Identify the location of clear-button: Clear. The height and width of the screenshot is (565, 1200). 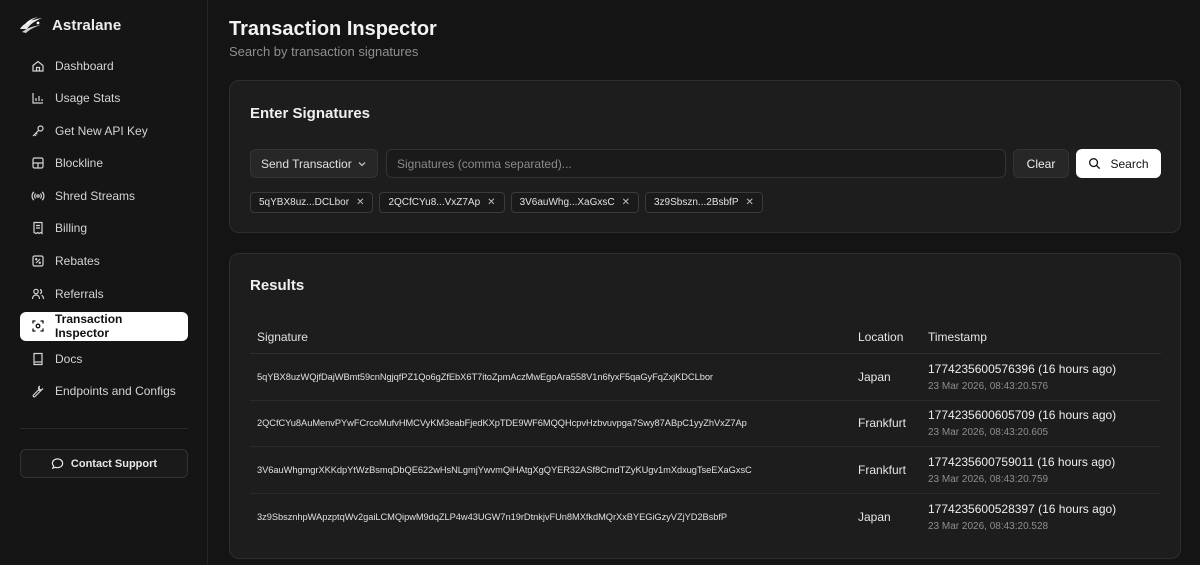
(1041, 163).